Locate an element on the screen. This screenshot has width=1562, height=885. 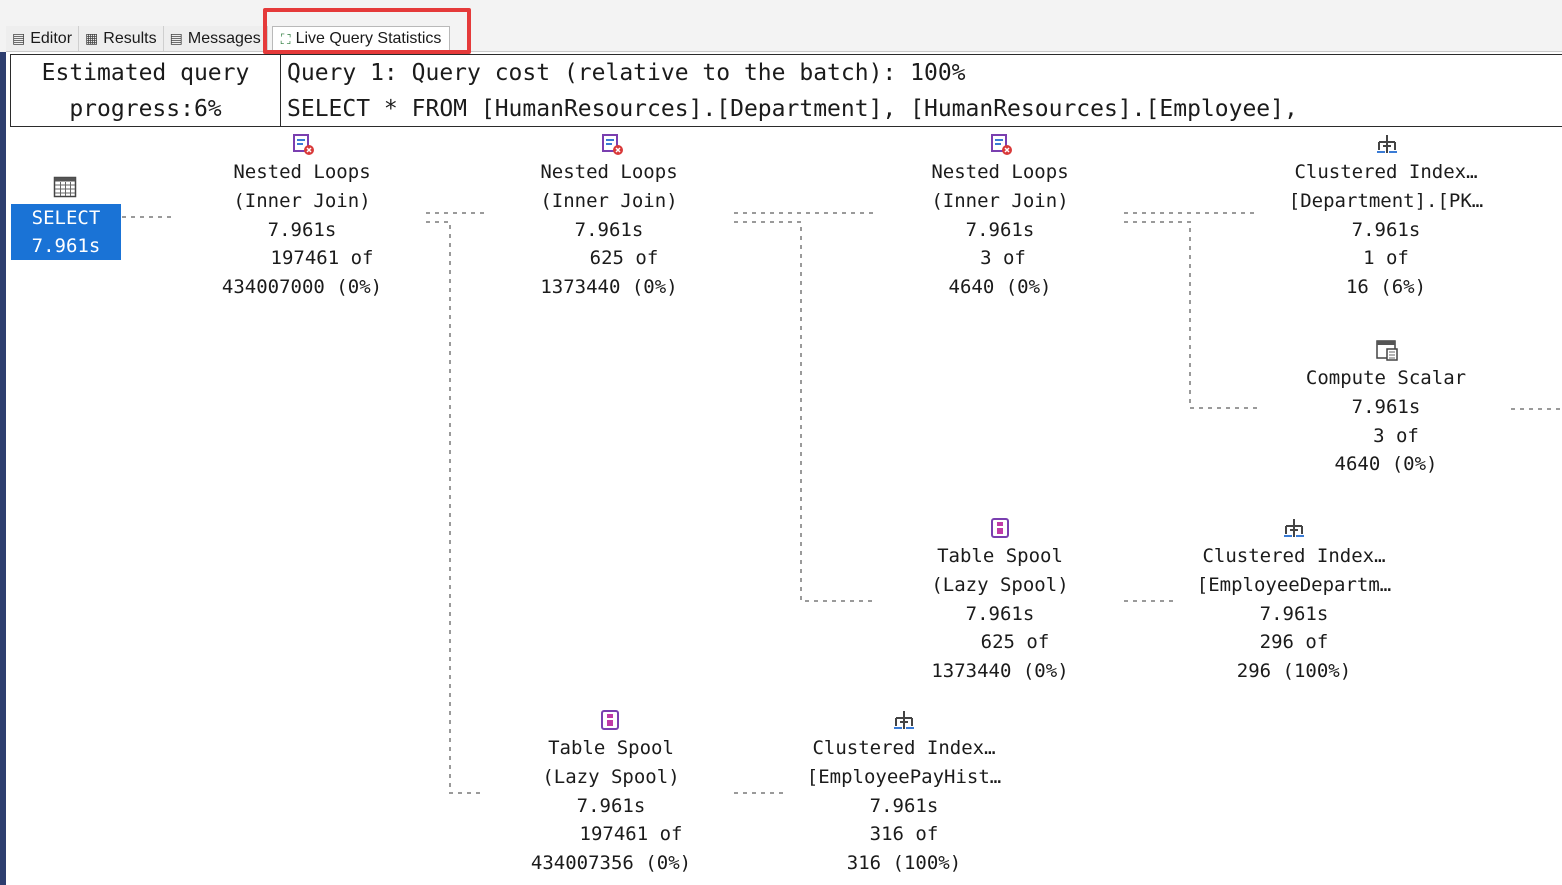
tab-editor-label: Editor is located at coordinates (51, 38).